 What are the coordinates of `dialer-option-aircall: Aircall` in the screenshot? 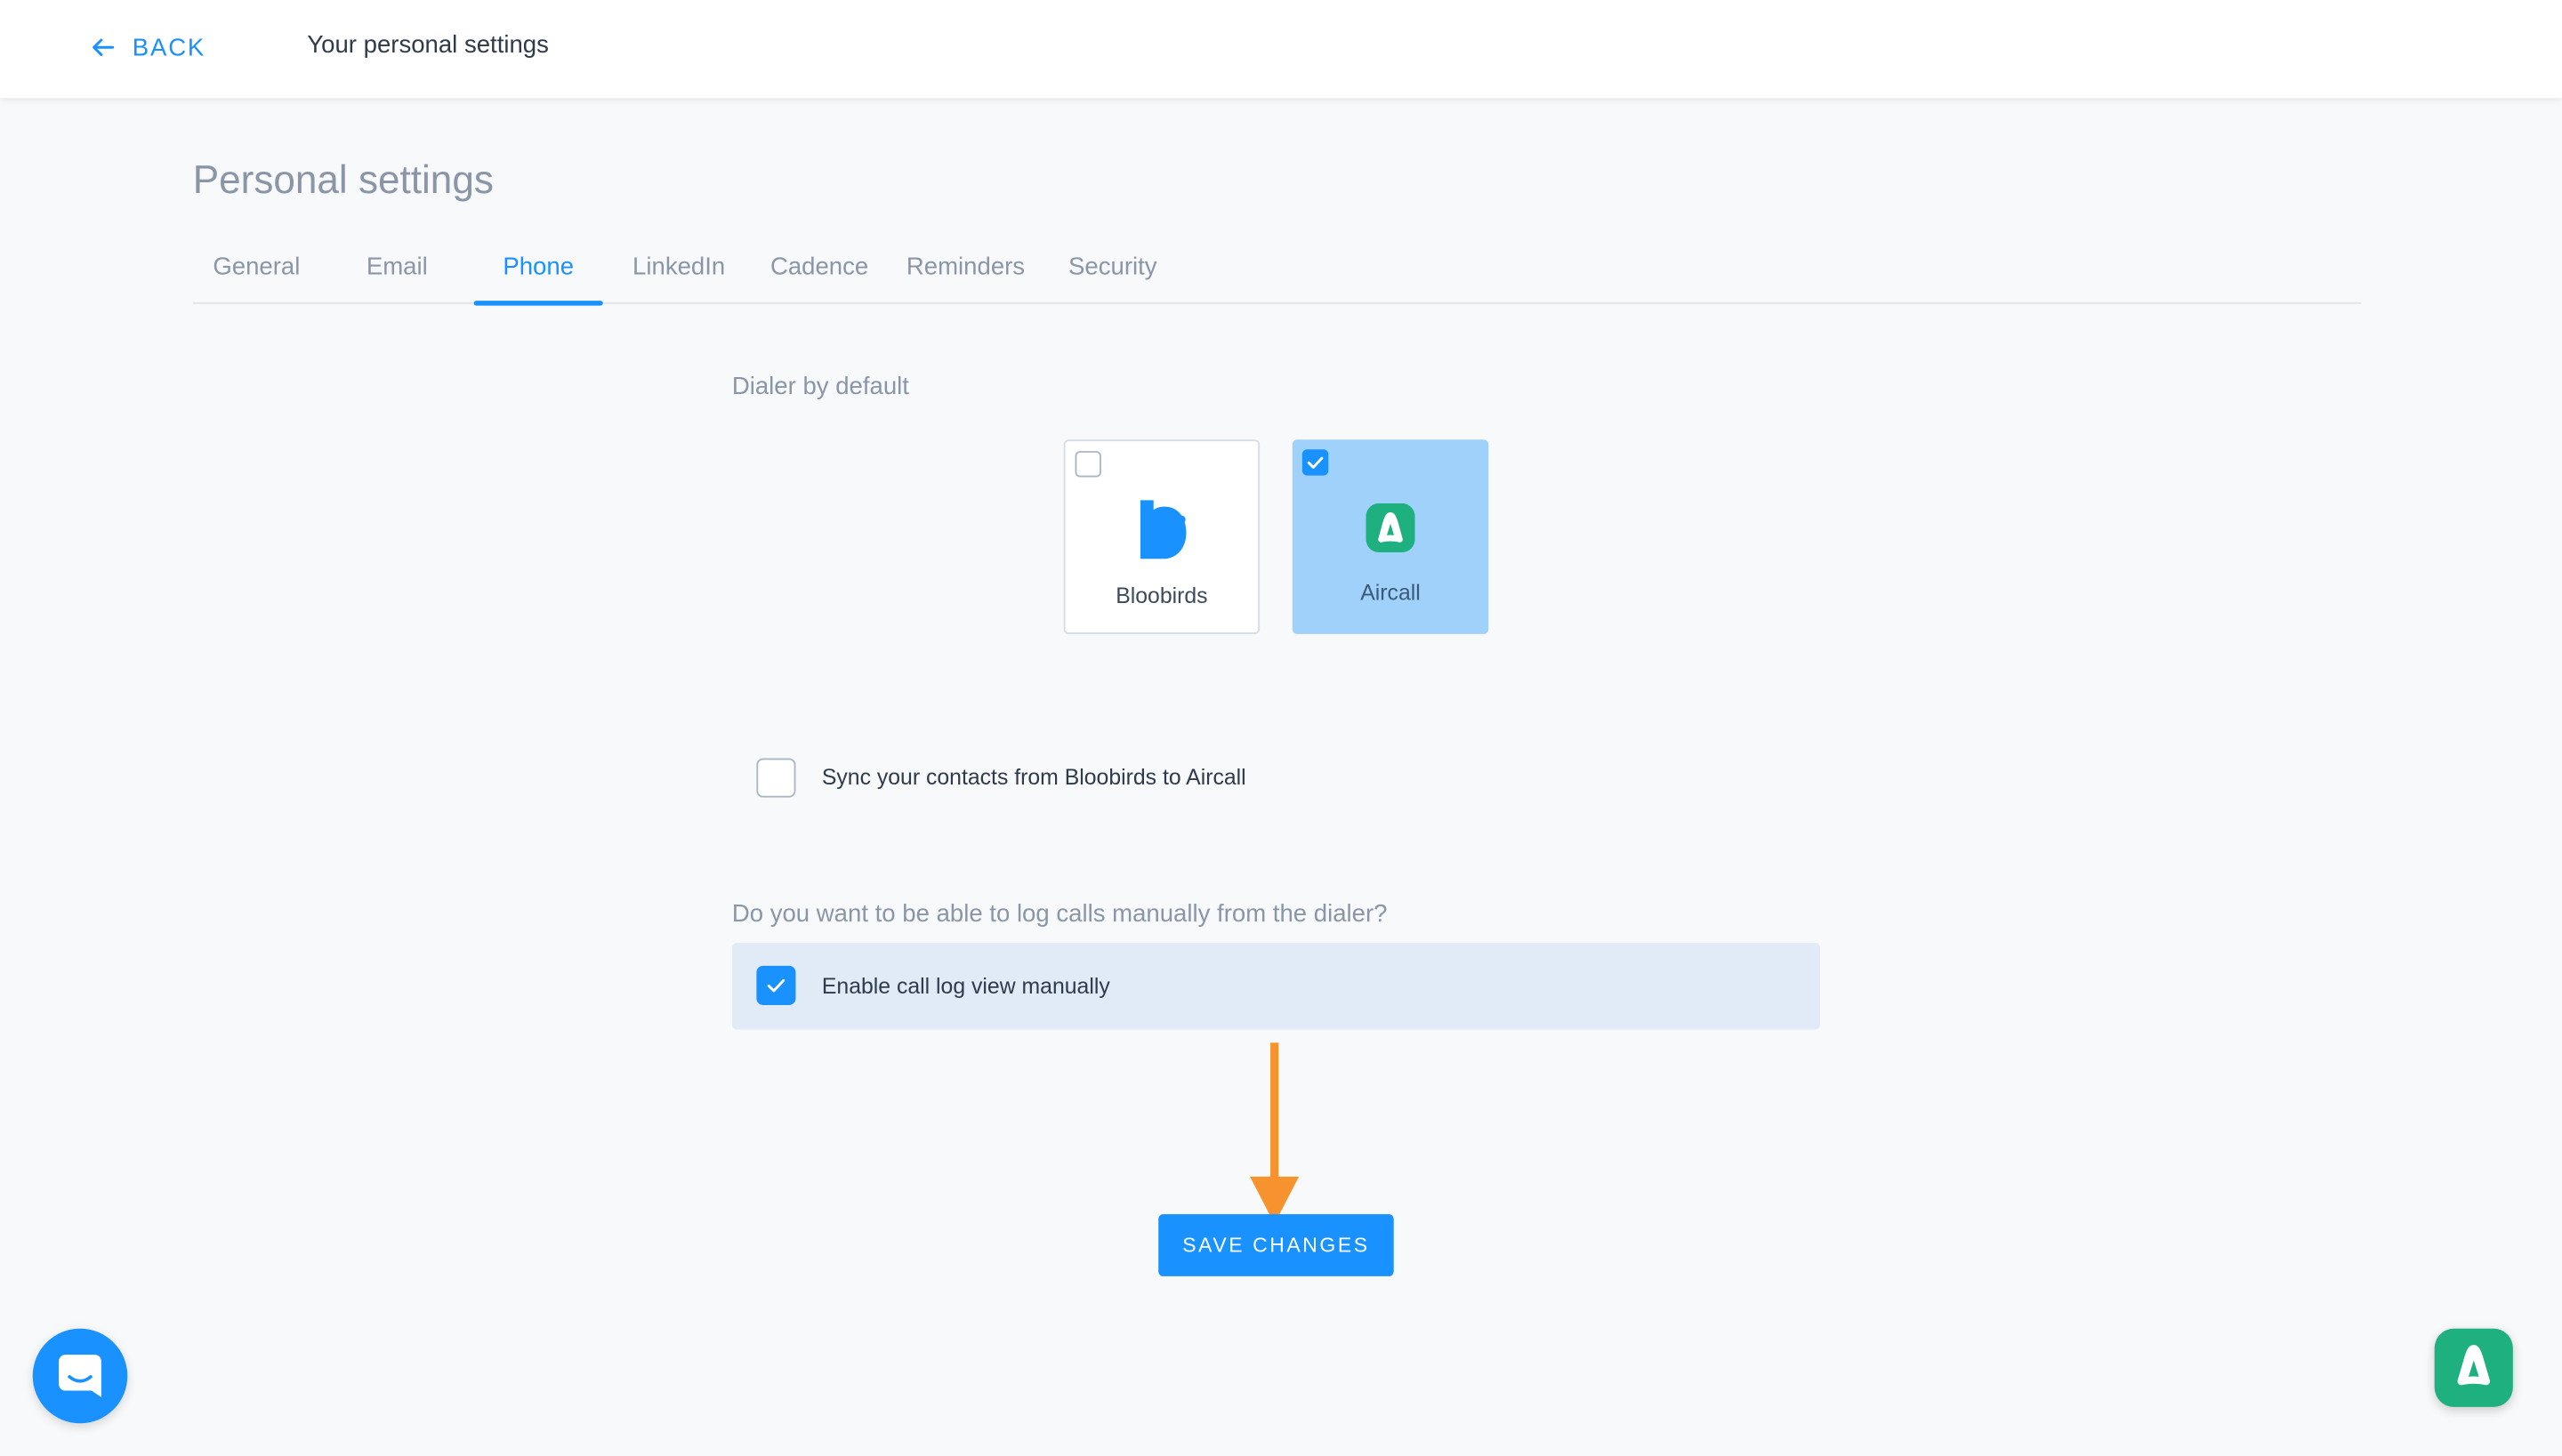 It's located at (1390, 536).